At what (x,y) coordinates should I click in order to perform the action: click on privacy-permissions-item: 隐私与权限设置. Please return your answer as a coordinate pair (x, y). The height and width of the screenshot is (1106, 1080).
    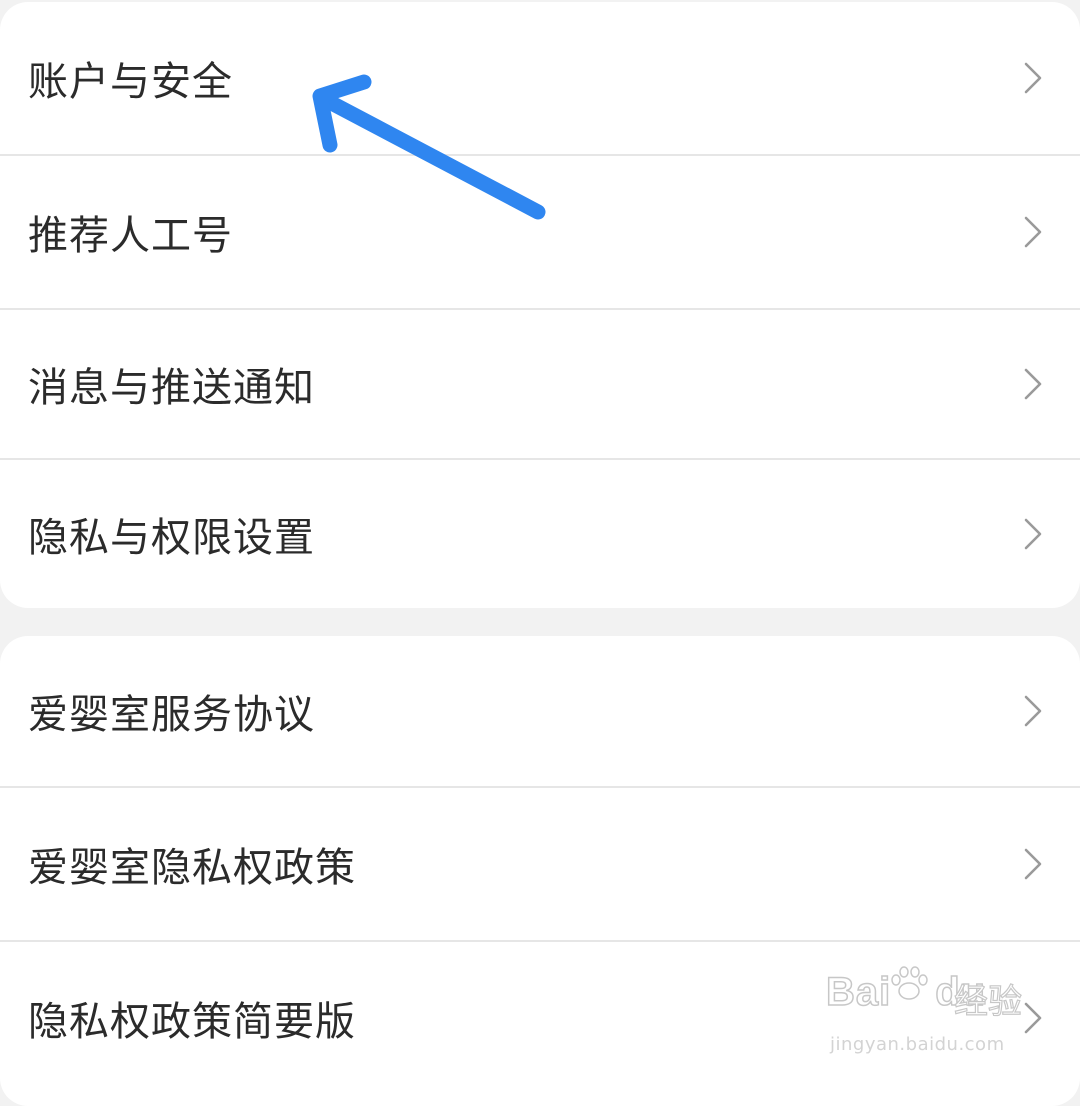
    Looking at the image, I should click on (540, 534).